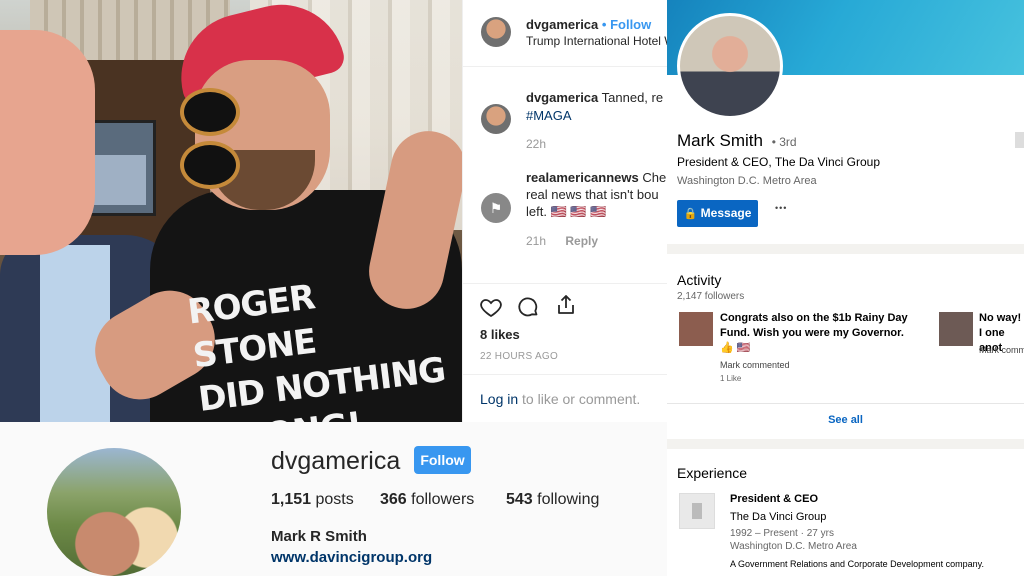 The width and height of the screenshot is (1024, 576). What do you see at coordinates (442, 460) in the screenshot?
I see `profile-follow-button: Follow` at bounding box center [442, 460].